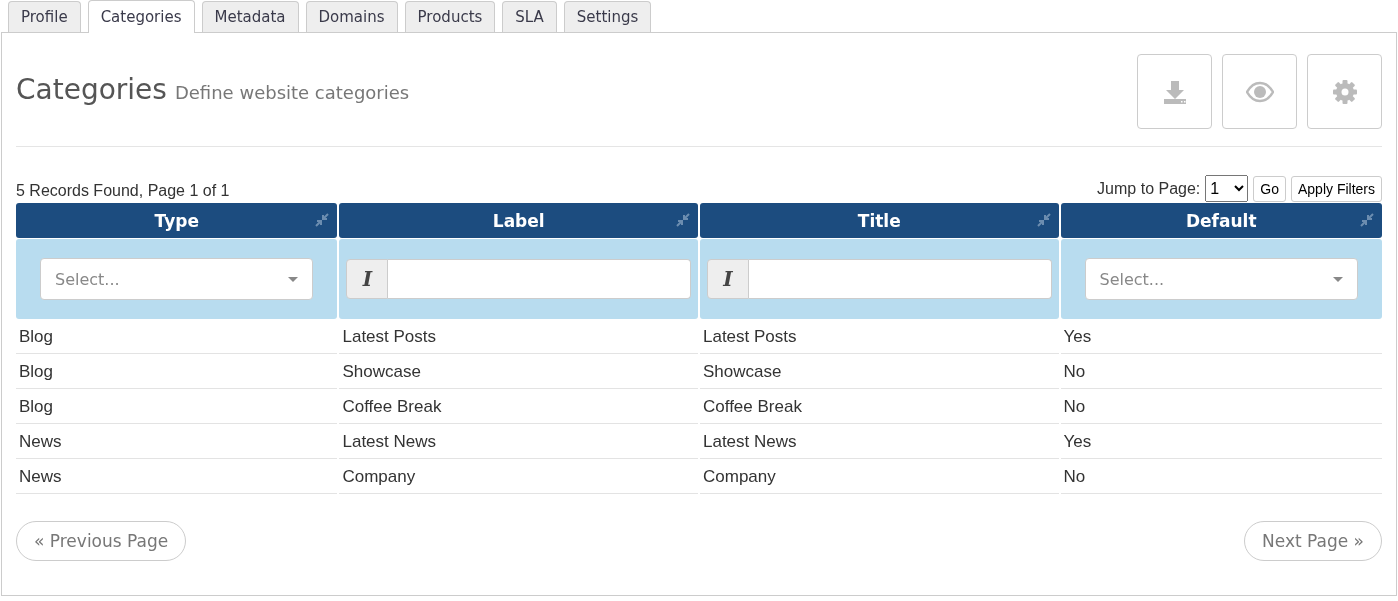 The image size is (1398, 601). Describe the element at coordinates (1174, 91) in the screenshot. I see `download-button` at that location.